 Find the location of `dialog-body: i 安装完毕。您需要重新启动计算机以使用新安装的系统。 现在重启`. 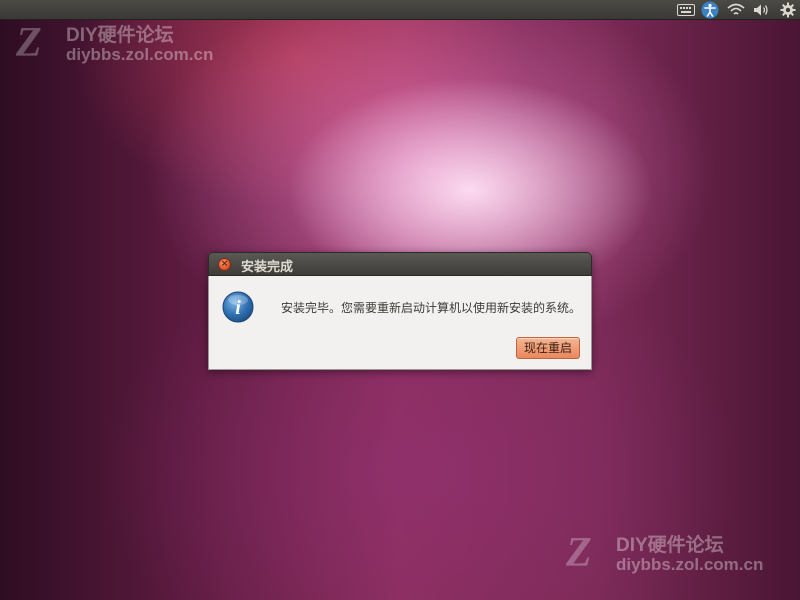

dialog-body: i 安装完毕。您需要重新启动计算机以使用新安装的系统。 现在重启 is located at coordinates (400, 323).